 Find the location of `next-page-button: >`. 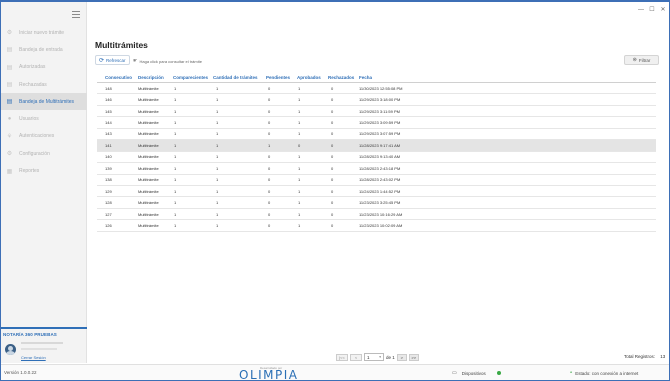

next-page-button: > is located at coordinates (401, 357).